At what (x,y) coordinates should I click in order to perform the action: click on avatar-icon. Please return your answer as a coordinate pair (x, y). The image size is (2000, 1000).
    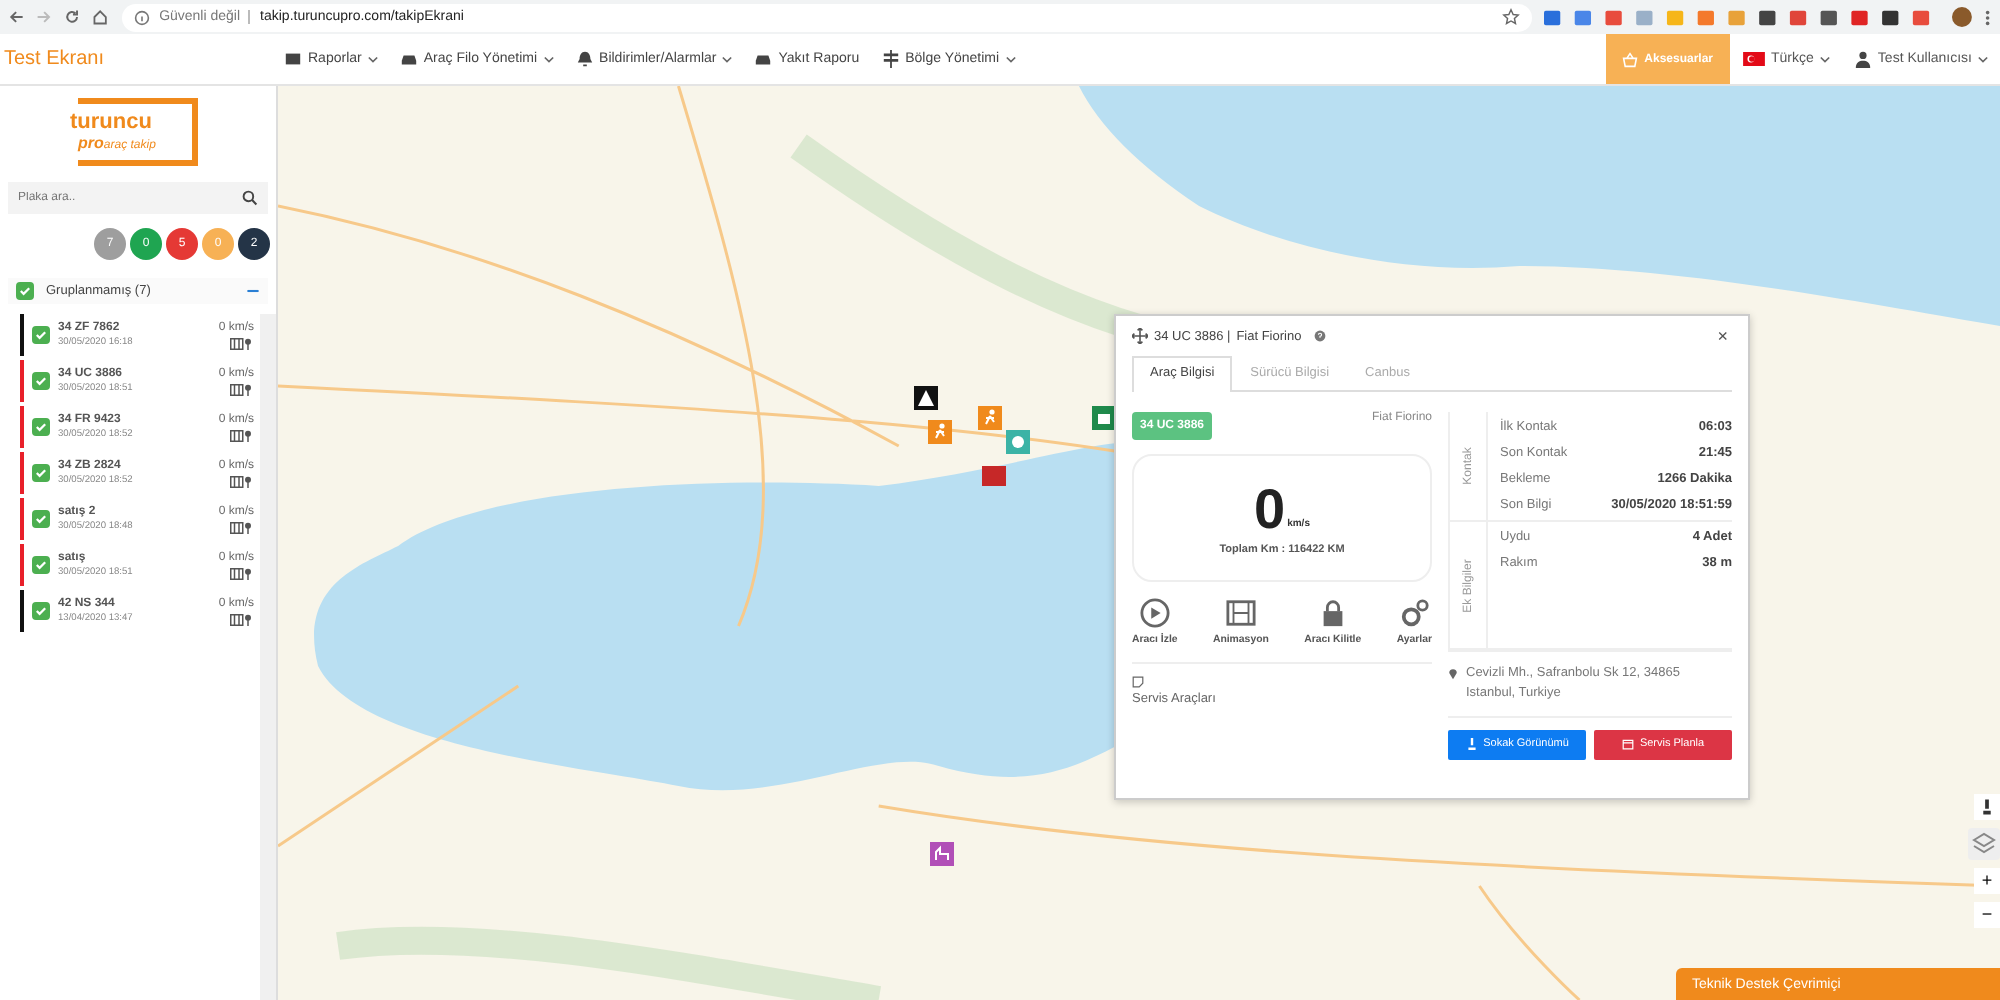
    Looking at the image, I should click on (1962, 17).